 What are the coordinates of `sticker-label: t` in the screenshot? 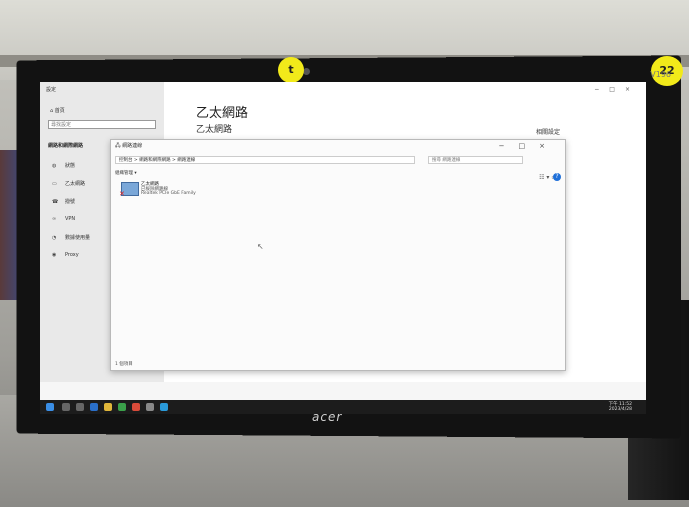 It's located at (291, 70).